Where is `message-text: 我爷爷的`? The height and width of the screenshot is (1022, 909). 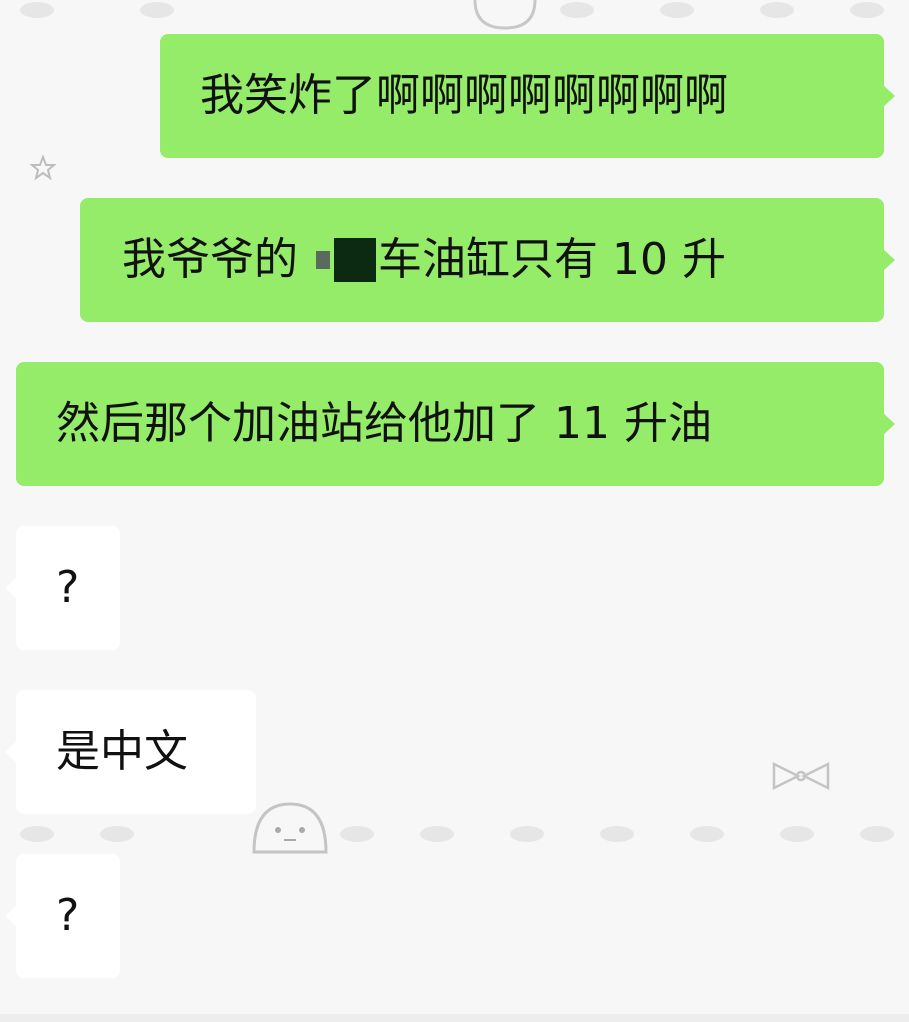 message-text: 我爷爷的 is located at coordinates (210, 259).